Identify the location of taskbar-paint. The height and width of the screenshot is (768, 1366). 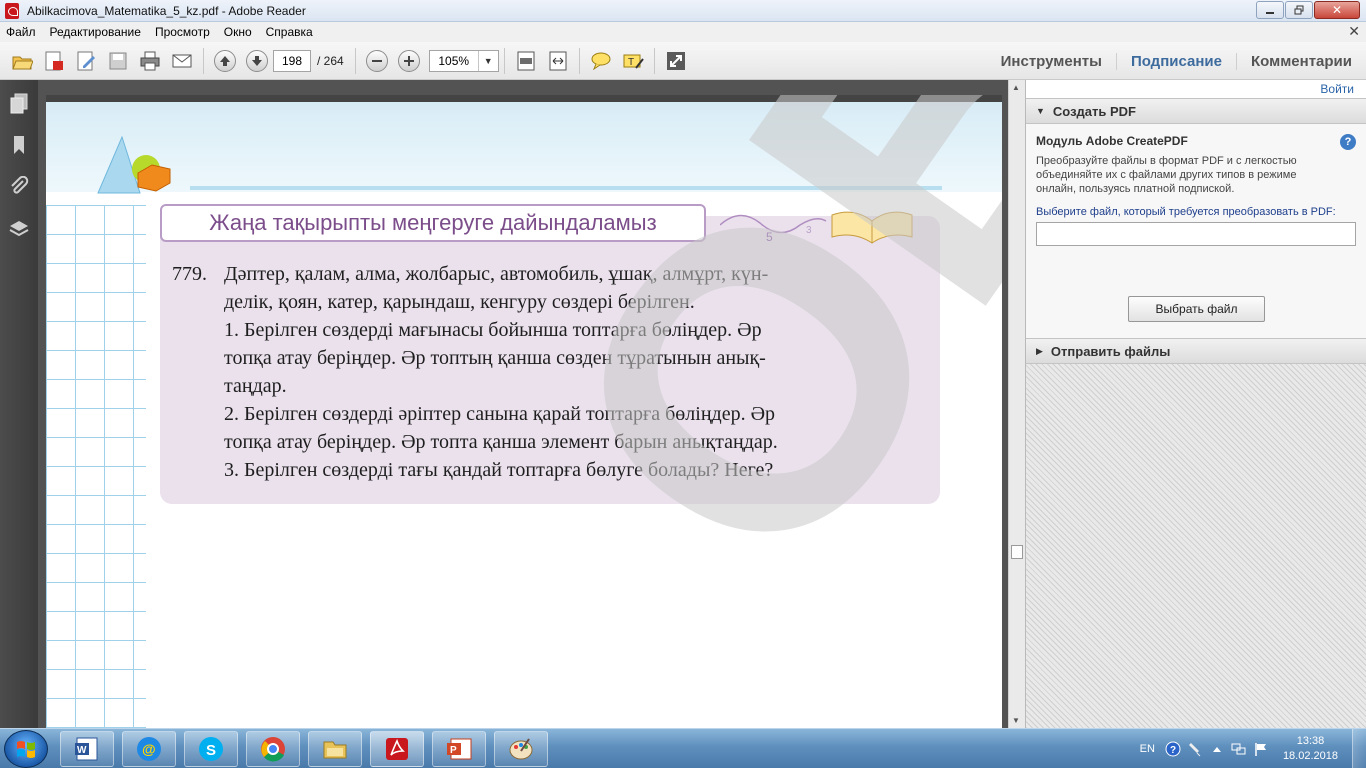
(521, 749).